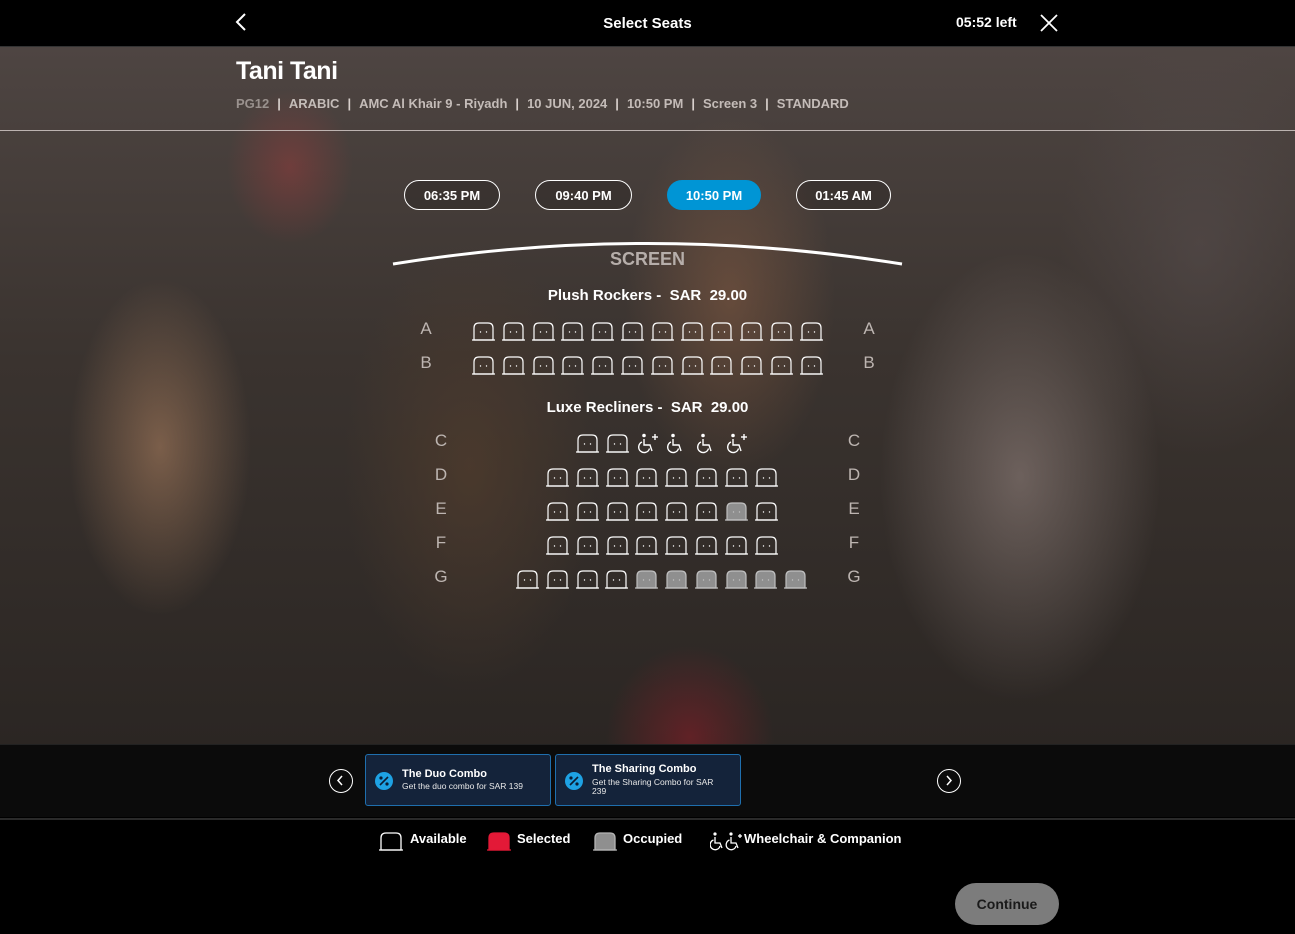 The width and height of the screenshot is (1295, 934). I want to click on seat-available-b5, so click(602, 365).